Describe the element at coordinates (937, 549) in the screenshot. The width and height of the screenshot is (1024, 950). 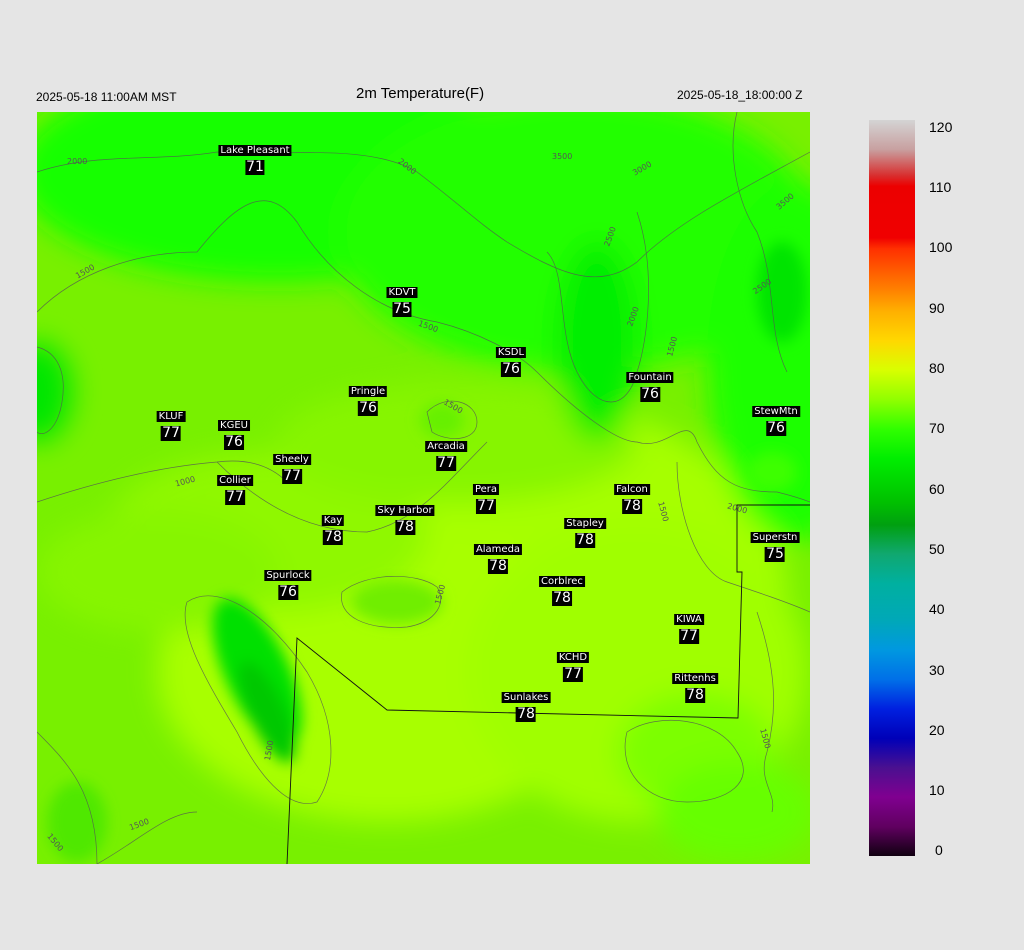
I see `colorbar-tick: 50` at that location.